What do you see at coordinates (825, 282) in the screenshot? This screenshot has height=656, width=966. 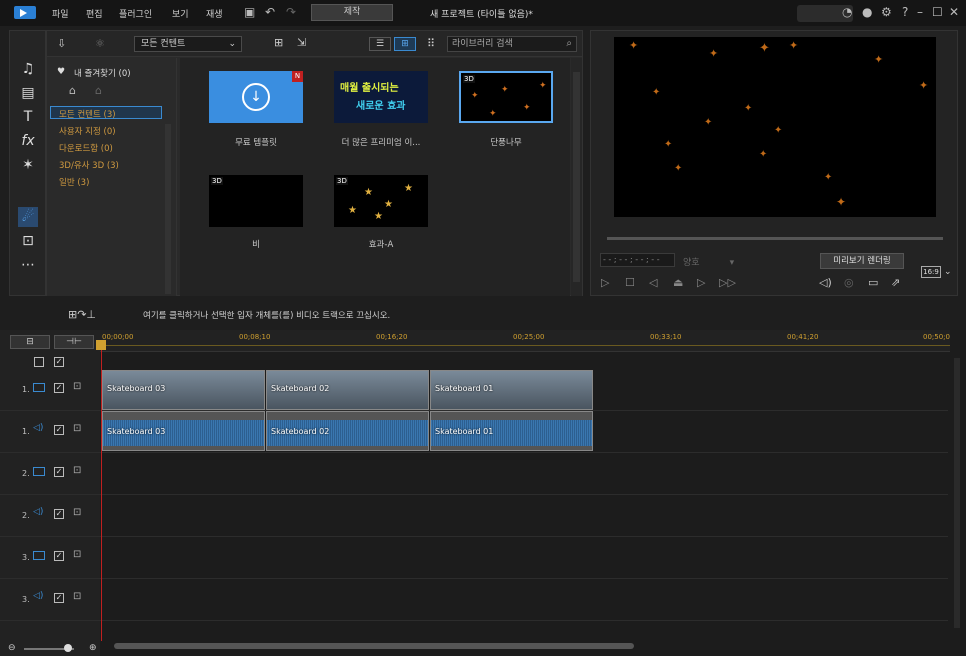 I see `volume-icon: ◁)` at bounding box center [825, 282].